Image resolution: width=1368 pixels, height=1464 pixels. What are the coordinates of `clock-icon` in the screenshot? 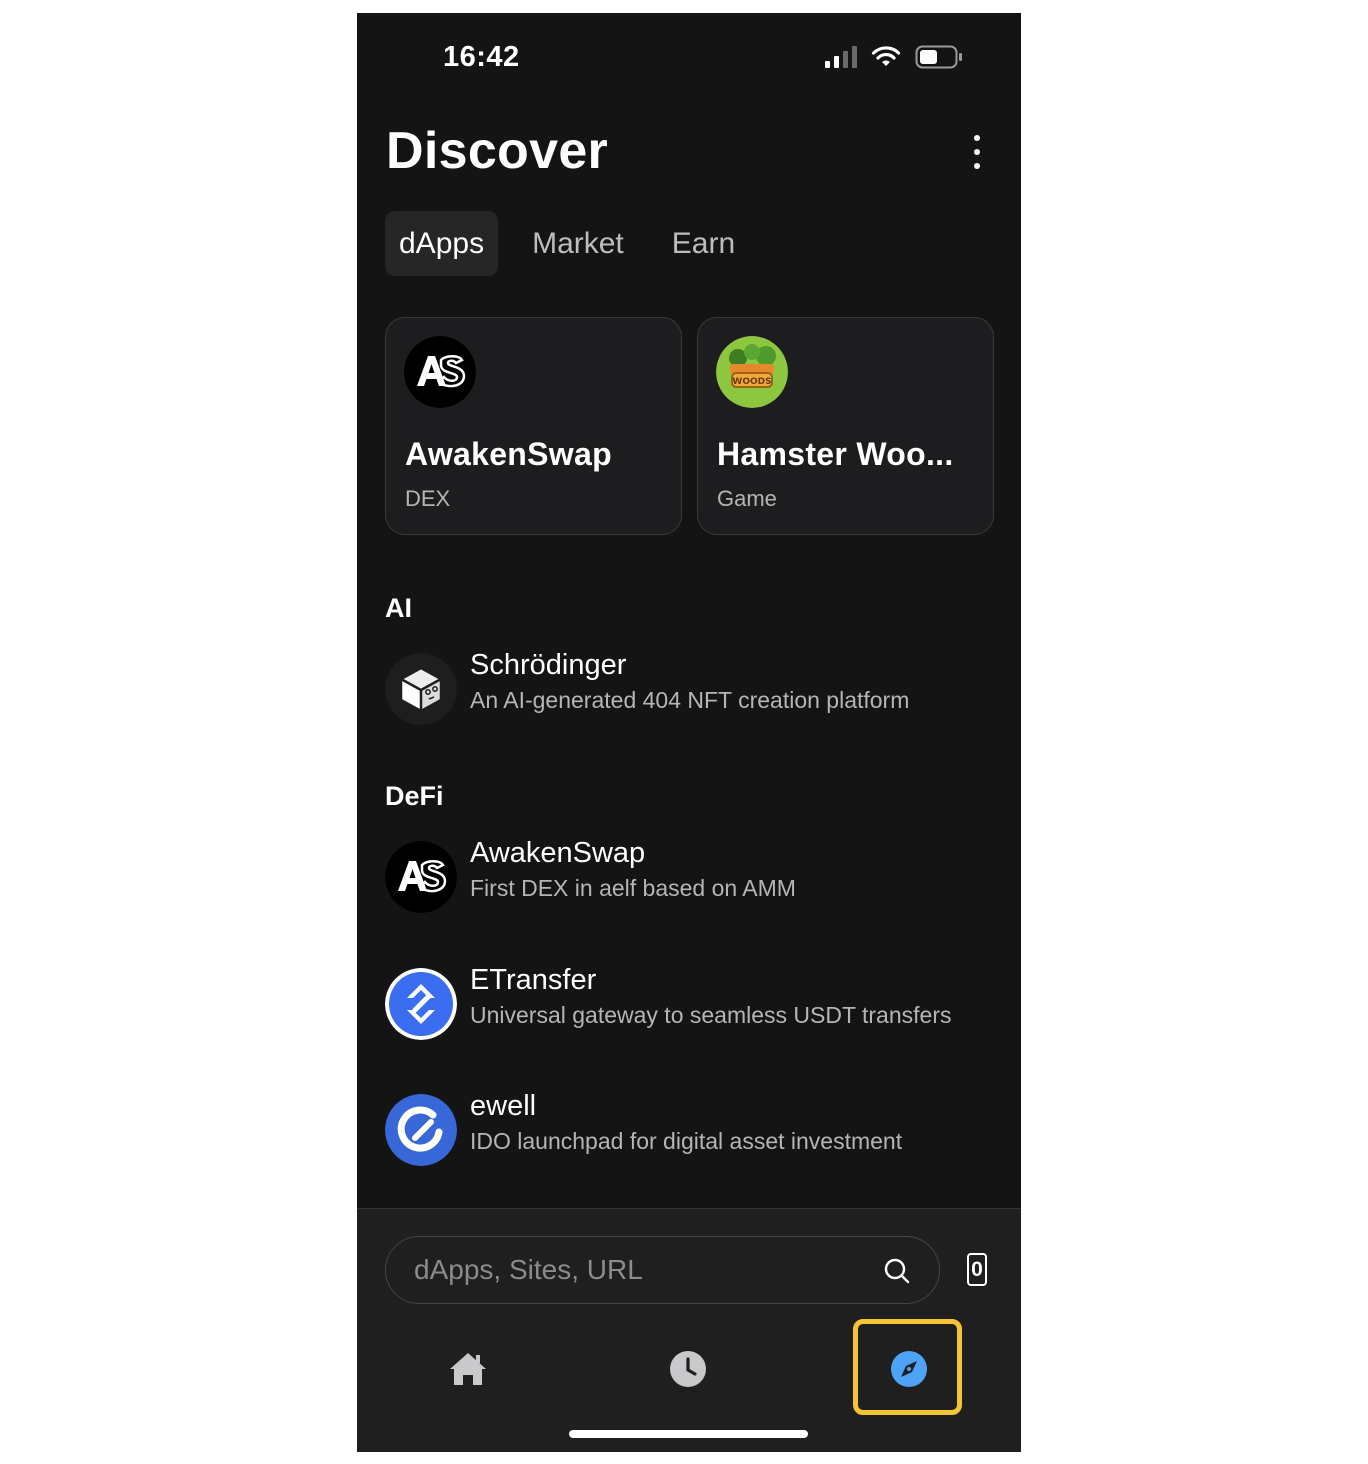 It's located at (688, 1369).